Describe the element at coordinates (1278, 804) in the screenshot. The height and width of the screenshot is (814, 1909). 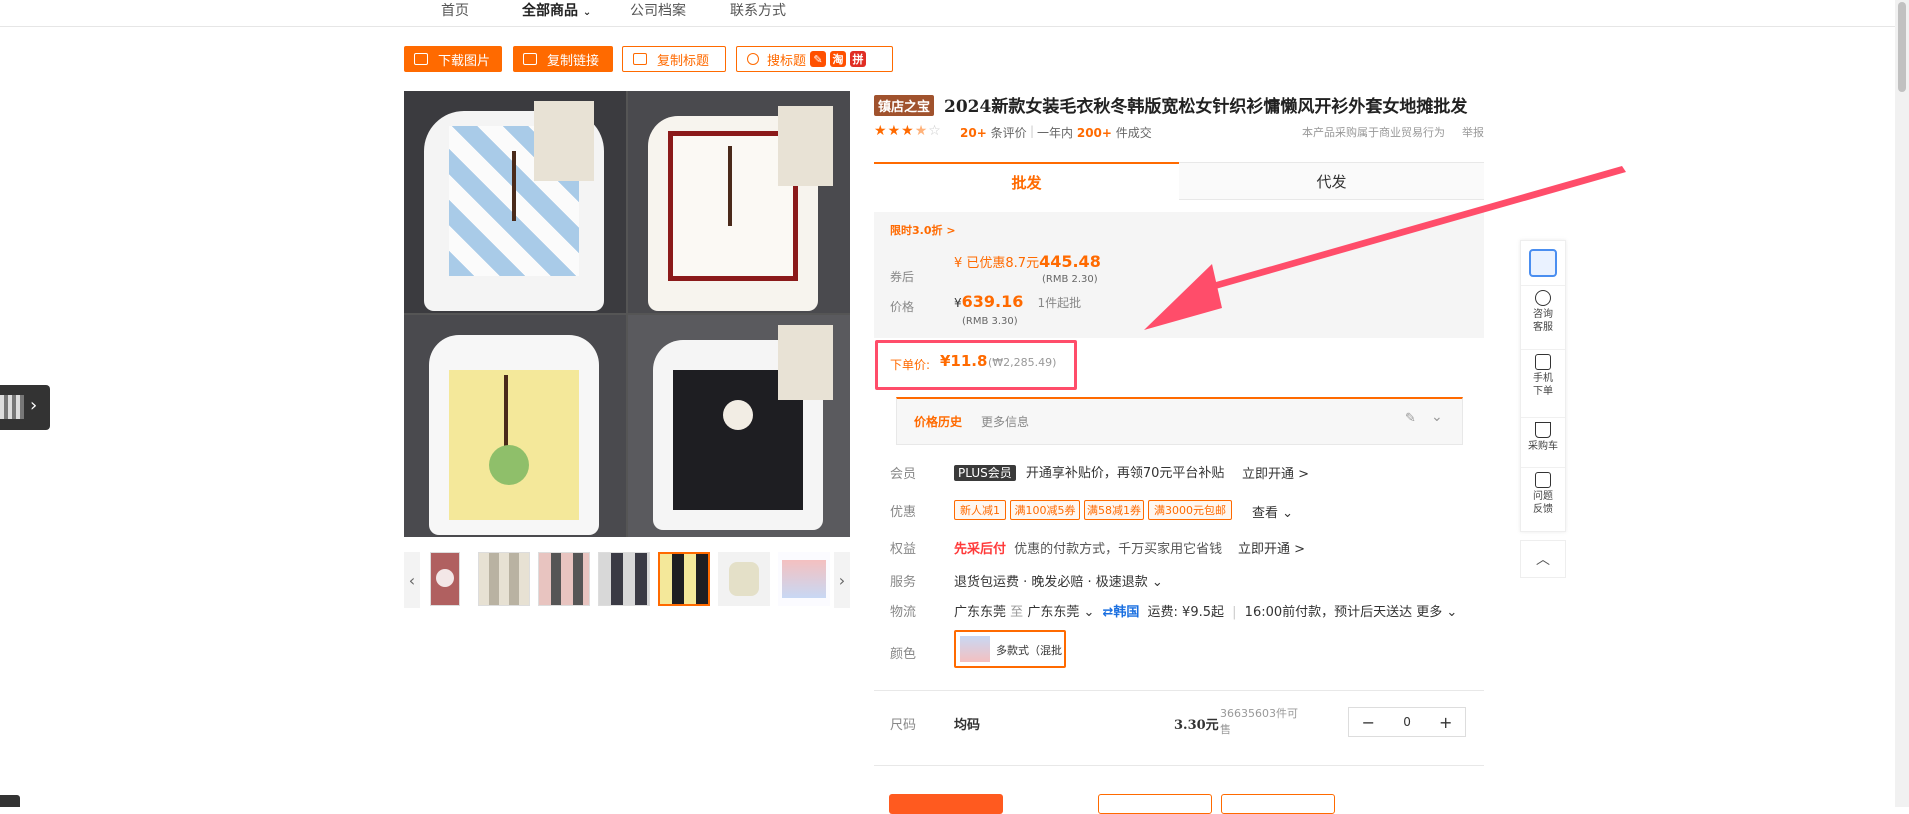
I see `dropship-button` at that location.